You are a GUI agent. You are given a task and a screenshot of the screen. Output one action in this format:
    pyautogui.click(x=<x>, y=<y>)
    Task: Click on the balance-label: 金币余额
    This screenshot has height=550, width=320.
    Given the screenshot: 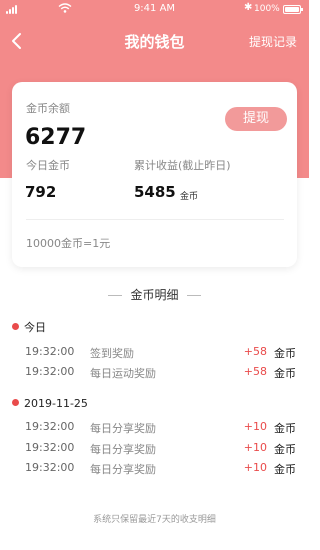 What is the action you would take?
    pyautogui.click(x=48, y=108)
    